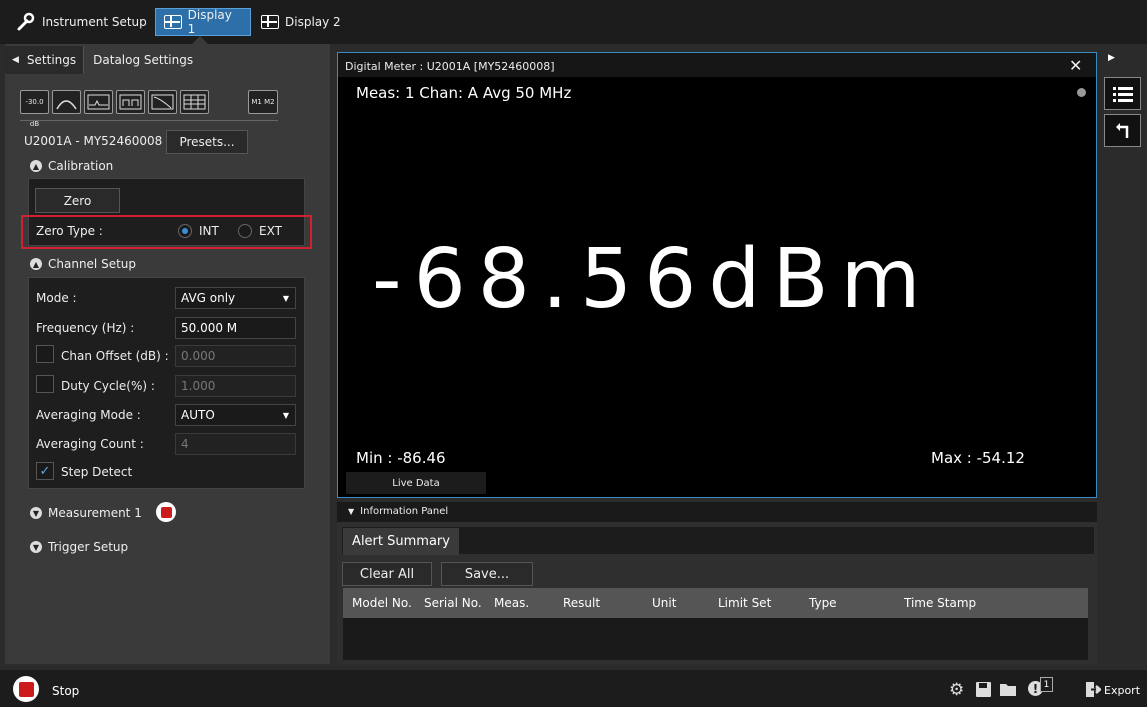 This screenshot has width=1147, height=707. I want to click on column-result: Result, so click(581, 603).